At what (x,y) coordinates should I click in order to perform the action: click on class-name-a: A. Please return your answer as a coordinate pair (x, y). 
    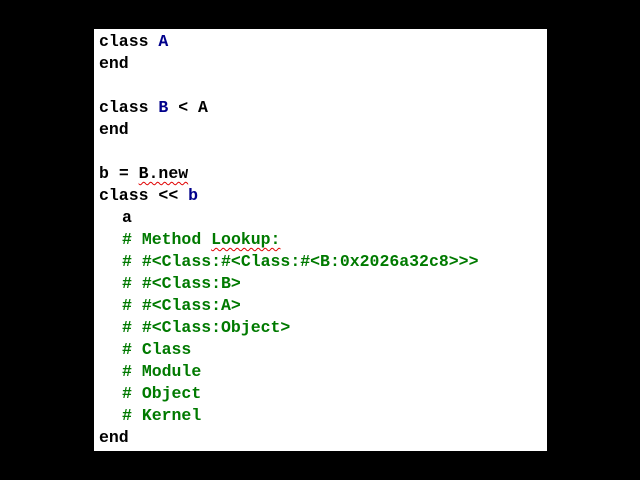
    Looking at the image, I should click on (163, 41).